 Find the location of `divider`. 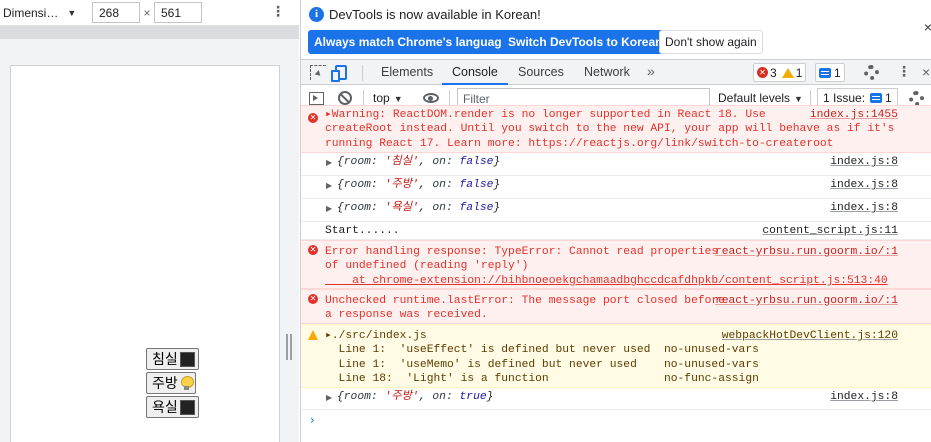

divider is located at coordinates (362, 73).